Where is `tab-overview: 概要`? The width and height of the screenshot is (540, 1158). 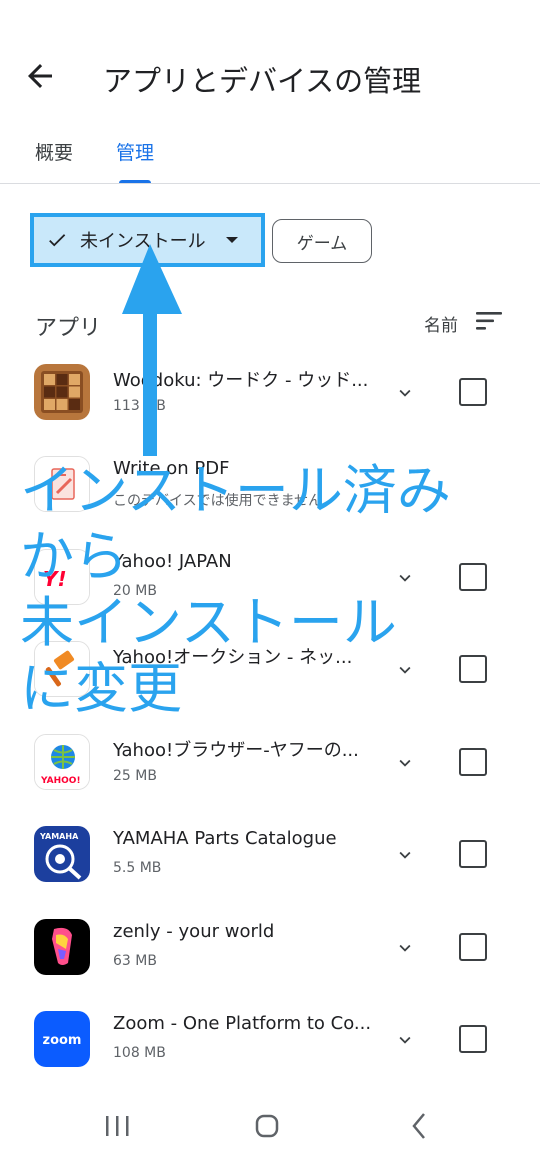
tab-overview: 概要 is located at coordinates (54, 151).